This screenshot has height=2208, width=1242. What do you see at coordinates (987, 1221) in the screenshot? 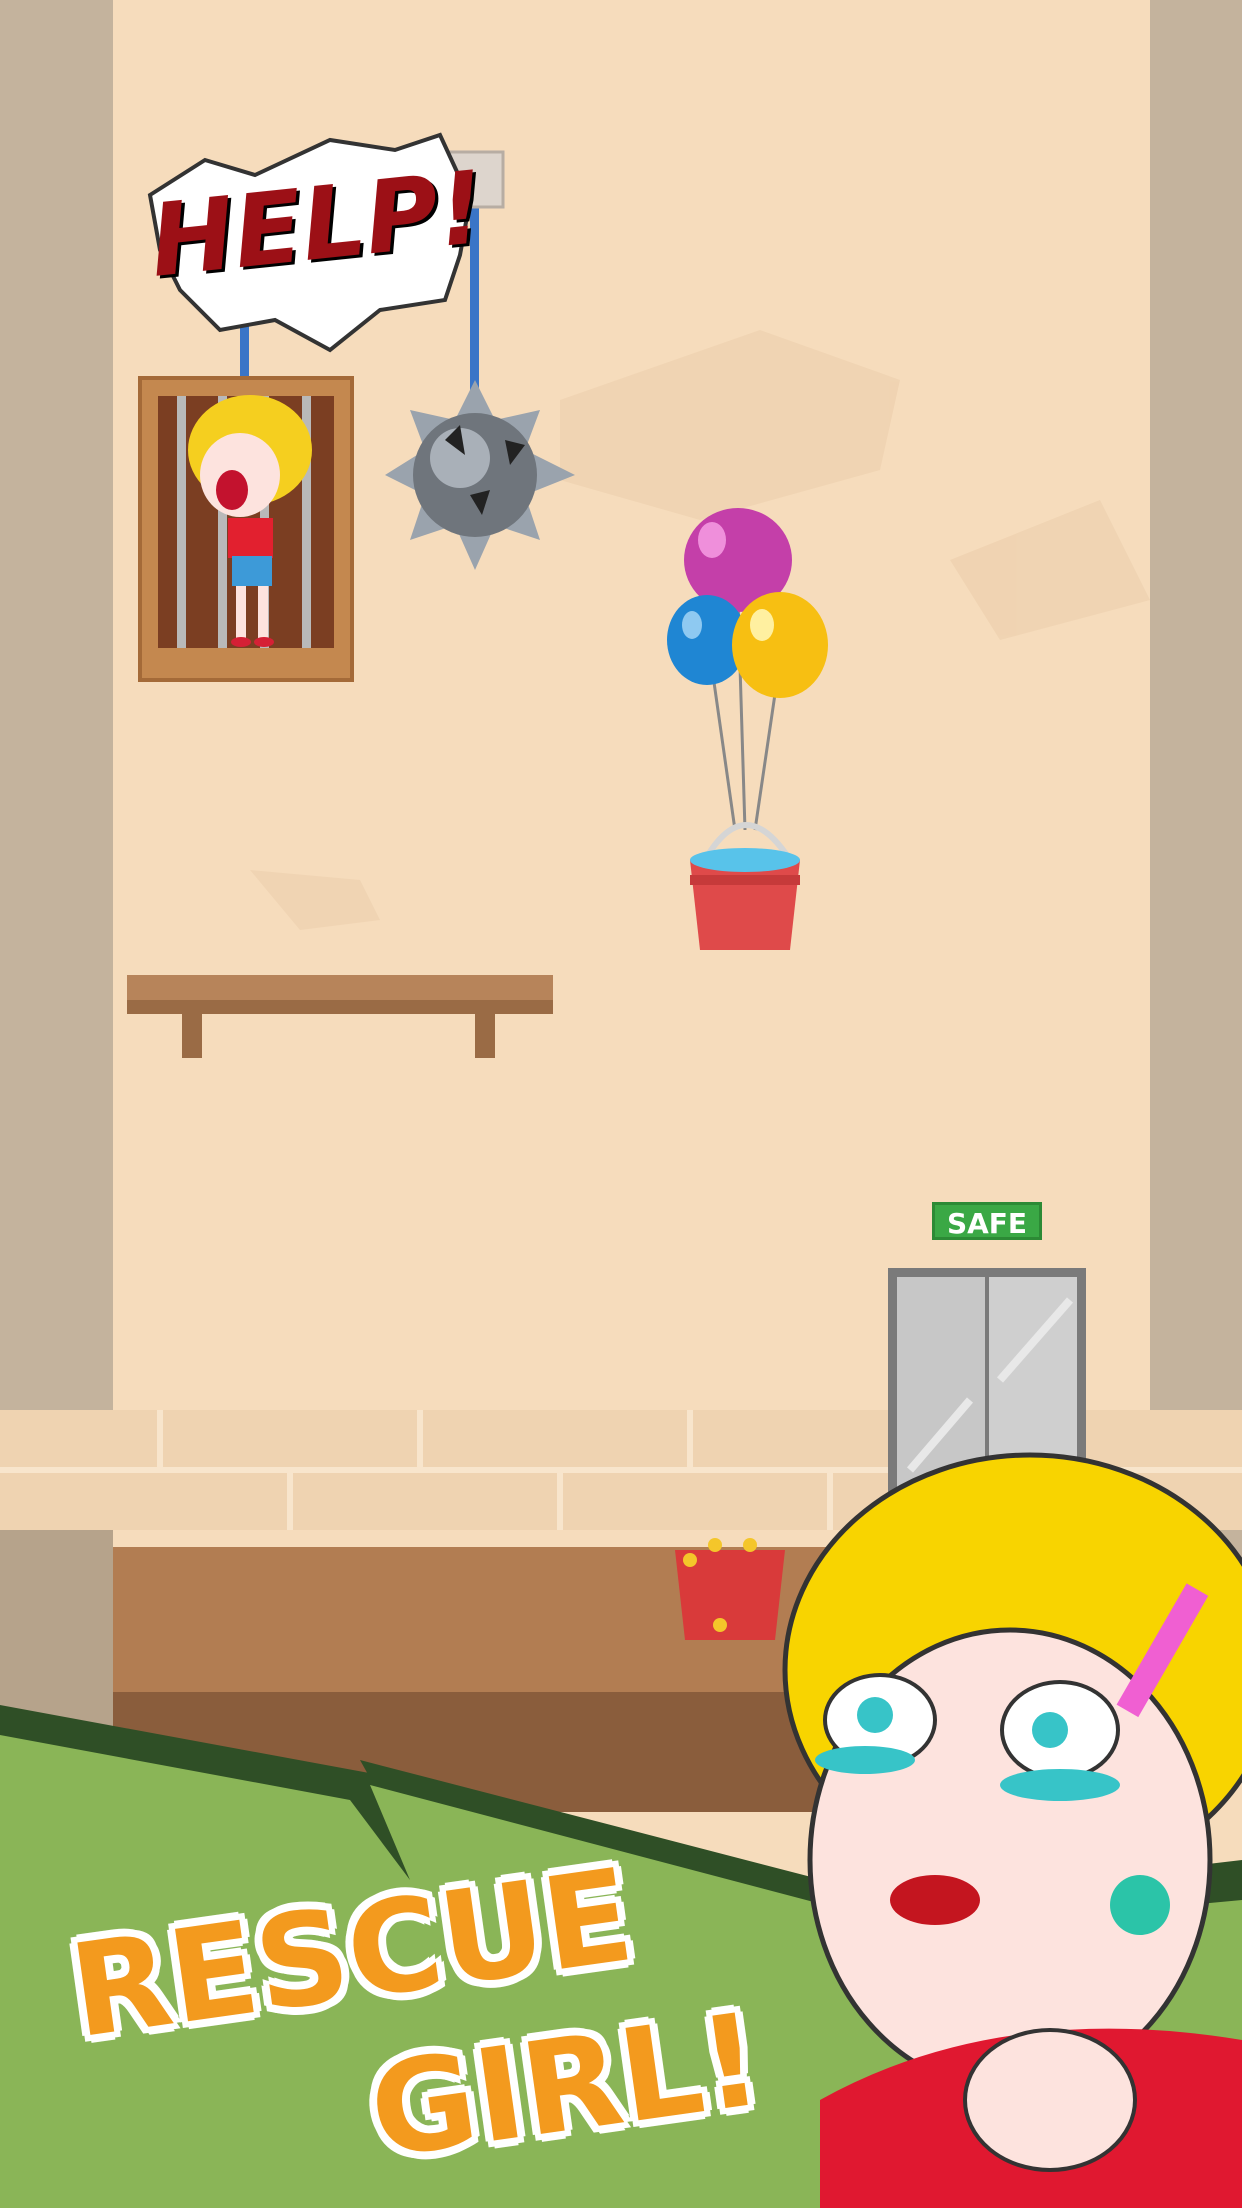
I see `safe-sign: SAFE` at bounding box center [987, 1221].